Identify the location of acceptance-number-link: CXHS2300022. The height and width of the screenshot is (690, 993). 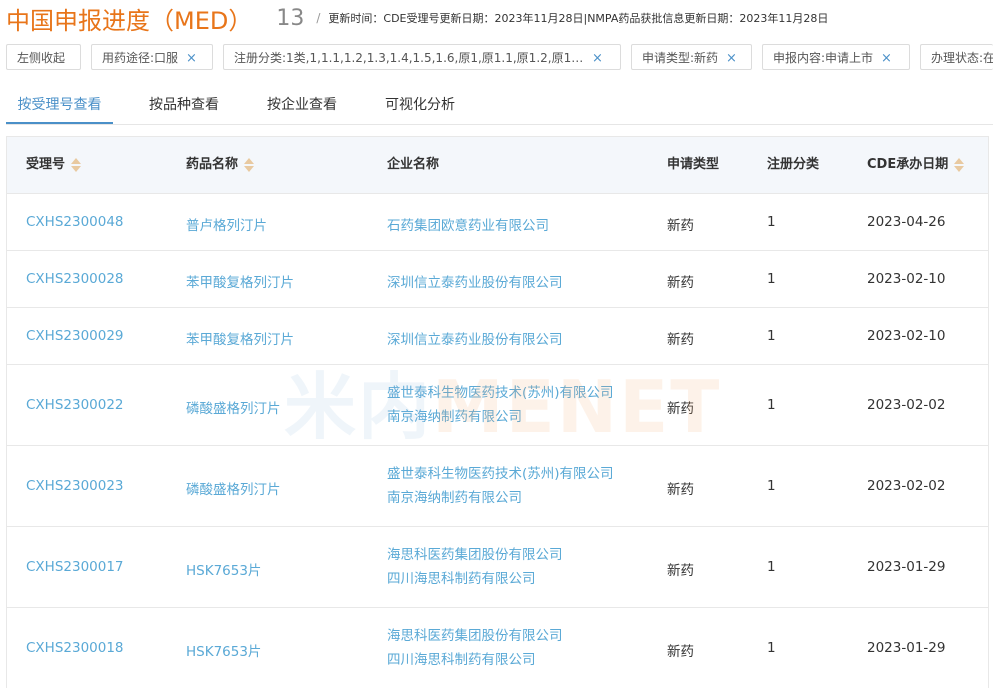
(75, 405).